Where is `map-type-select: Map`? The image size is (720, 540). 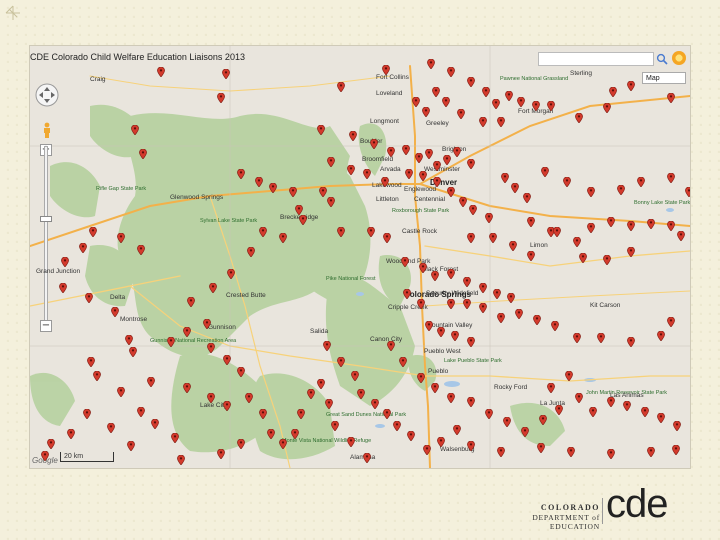 map-type-select: Map is located at coordinates (664, 78).